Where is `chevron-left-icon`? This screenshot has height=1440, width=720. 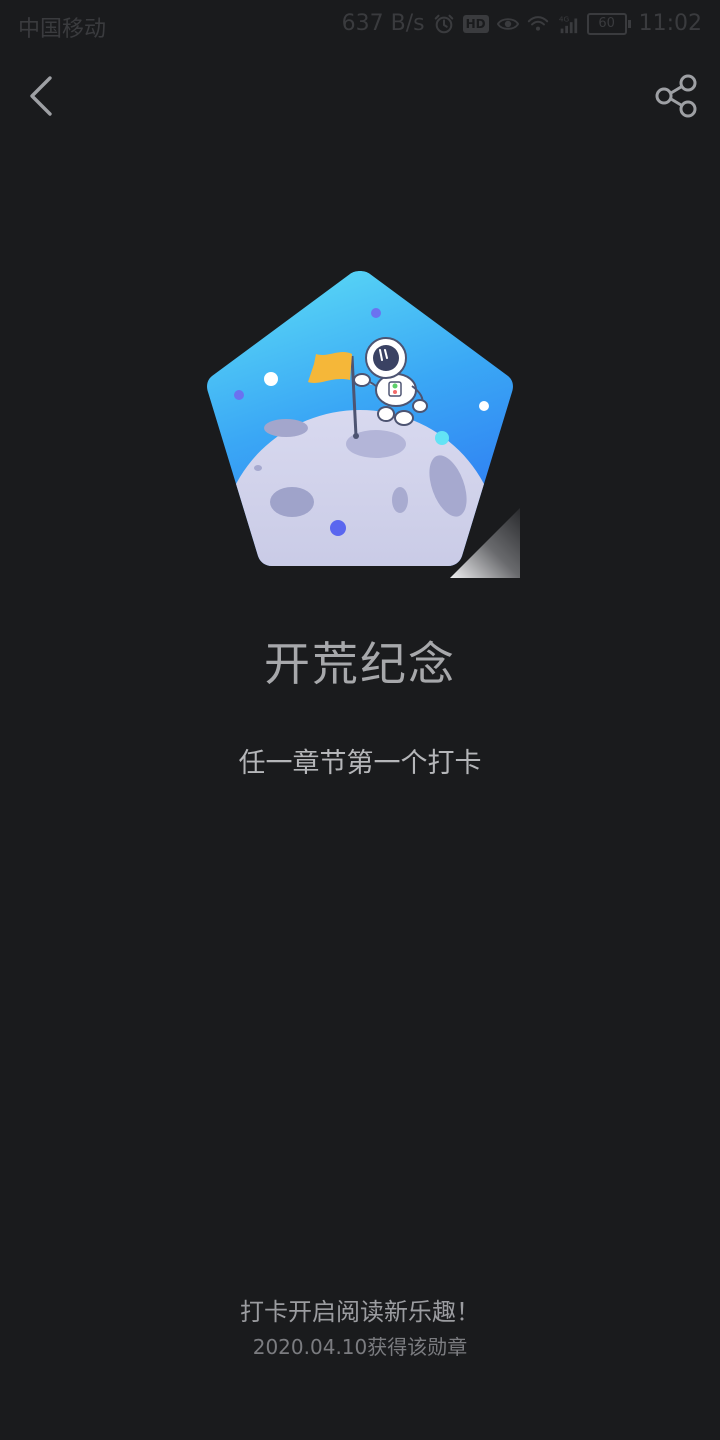
chevron-left-icon is located at coordinates (41, 96).